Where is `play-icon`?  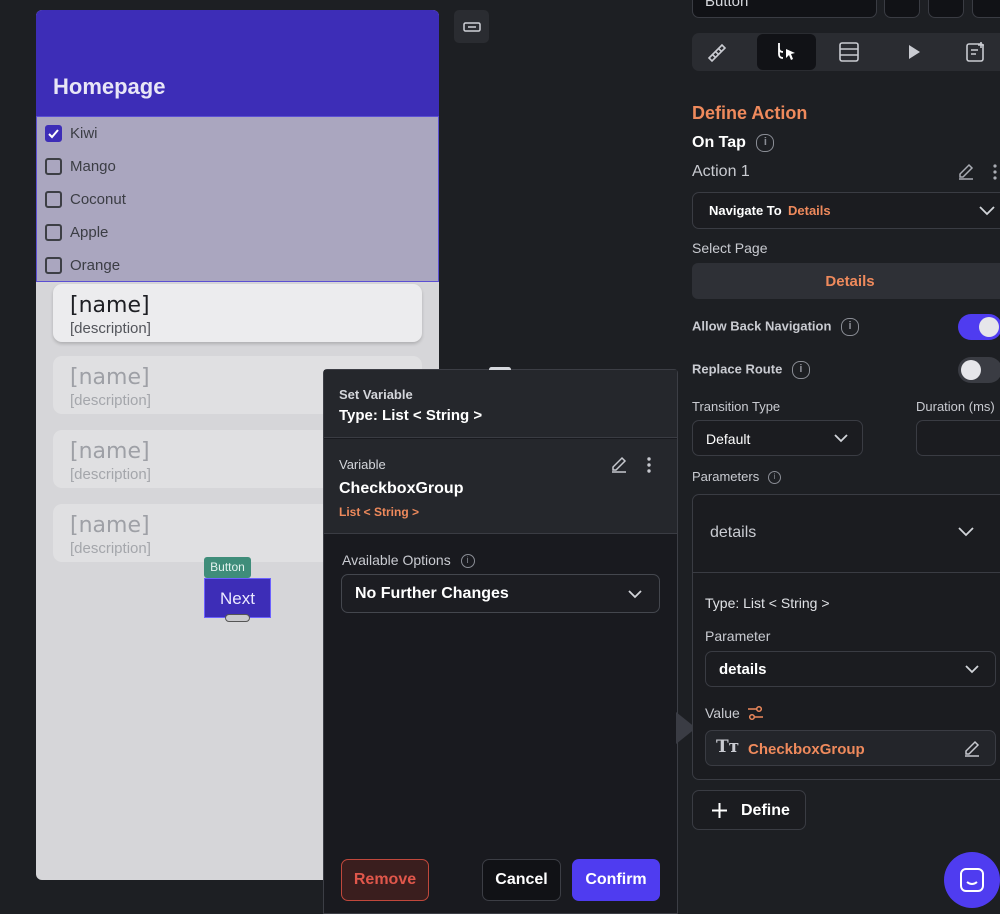 play-icon is located at coordinates (914, 52).